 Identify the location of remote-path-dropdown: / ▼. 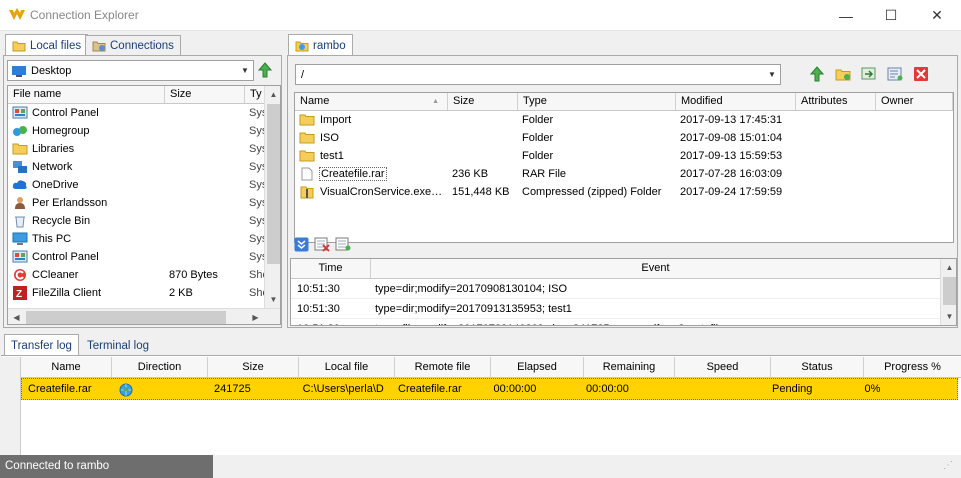
(538, 74).